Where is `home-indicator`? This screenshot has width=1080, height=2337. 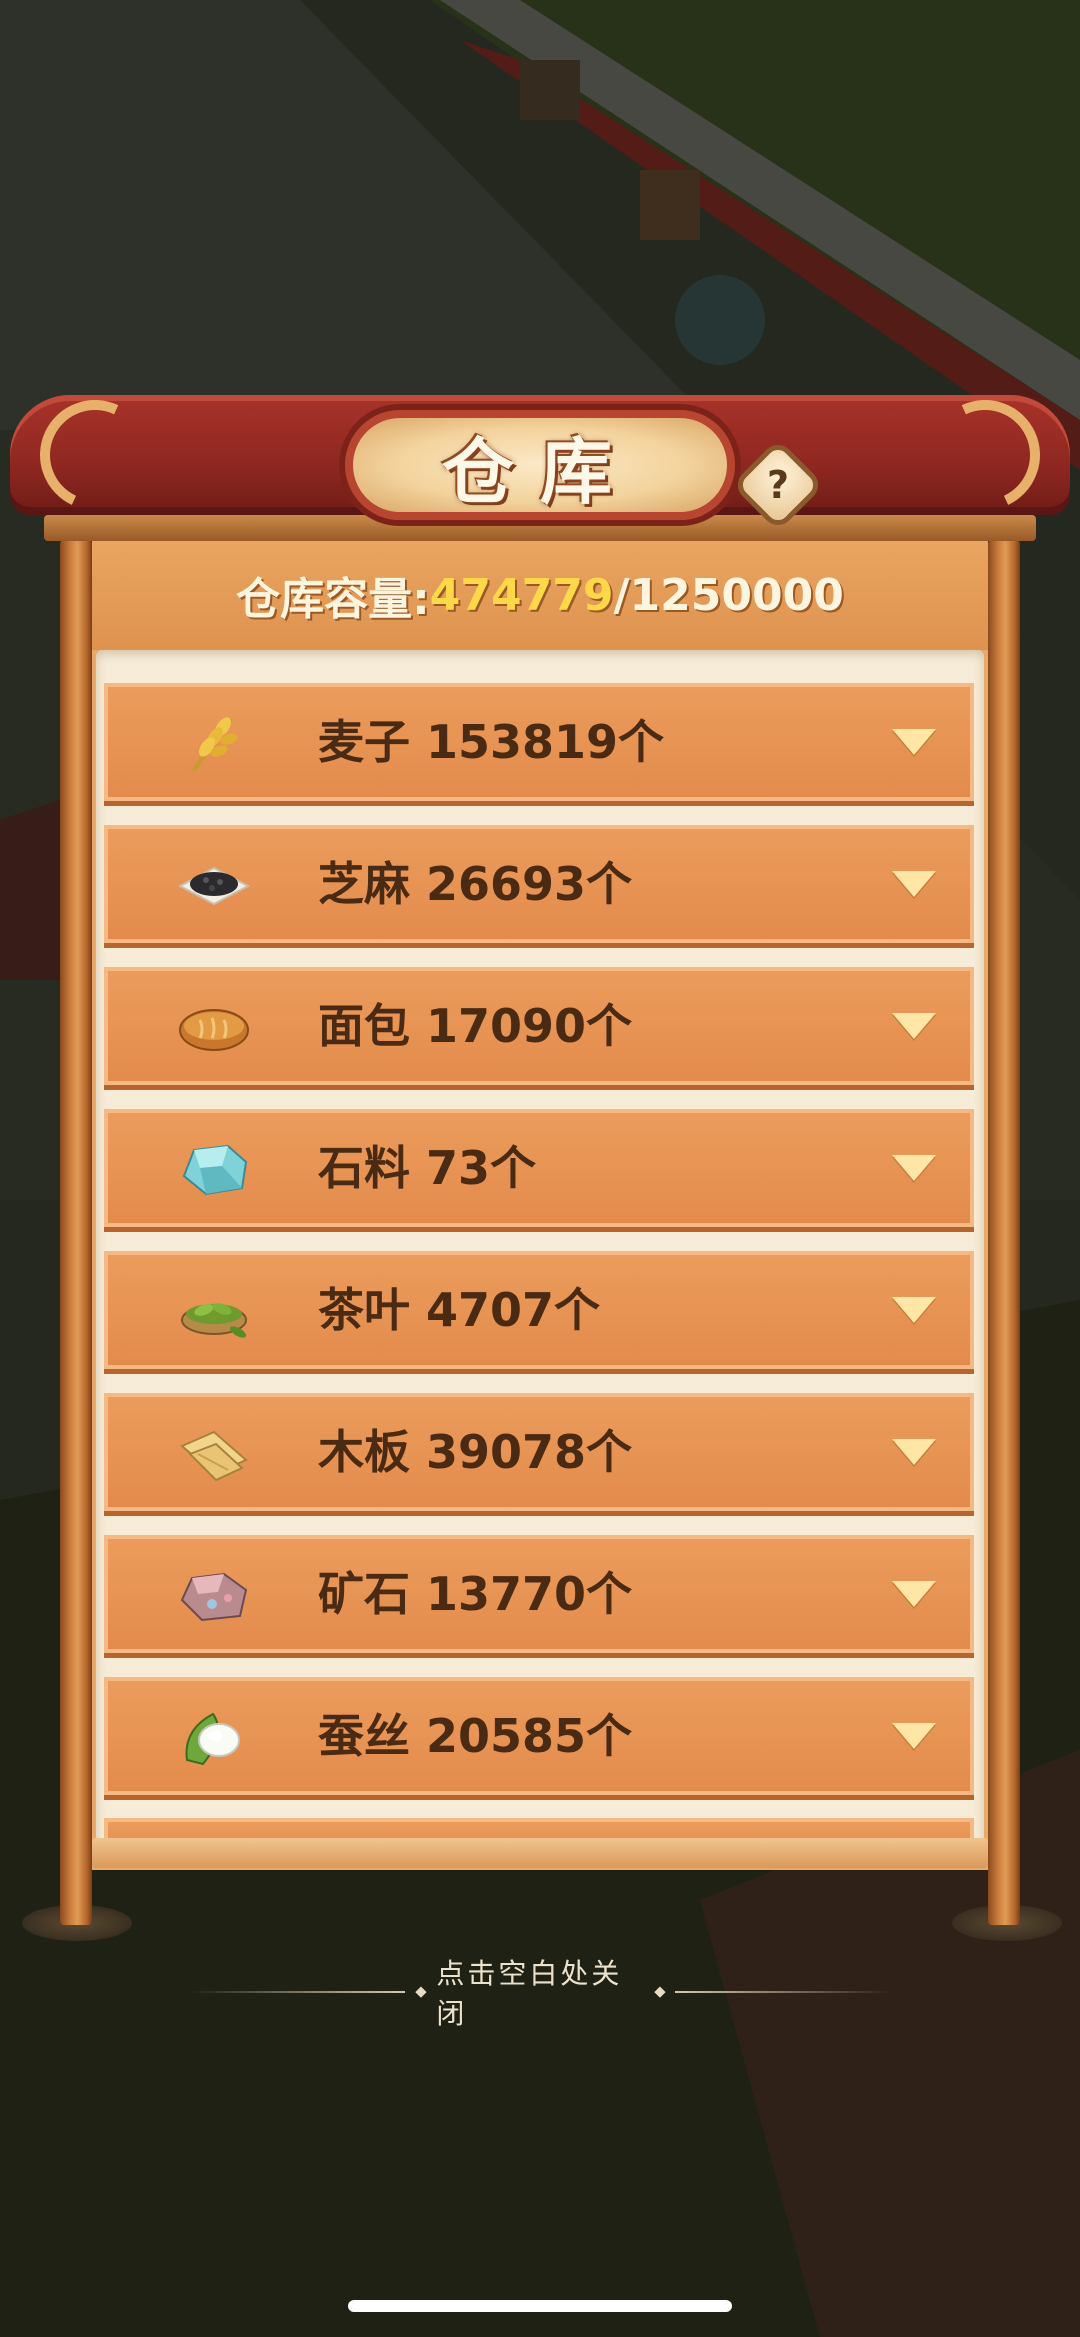
home-indicator is located at coordinates (540, 2306).